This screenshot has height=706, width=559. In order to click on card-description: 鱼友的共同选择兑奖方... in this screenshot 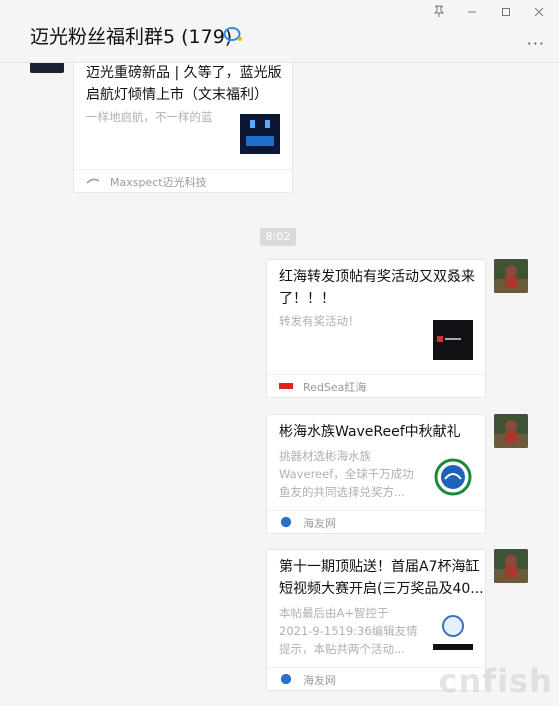, I will do `click(342, 492)`.